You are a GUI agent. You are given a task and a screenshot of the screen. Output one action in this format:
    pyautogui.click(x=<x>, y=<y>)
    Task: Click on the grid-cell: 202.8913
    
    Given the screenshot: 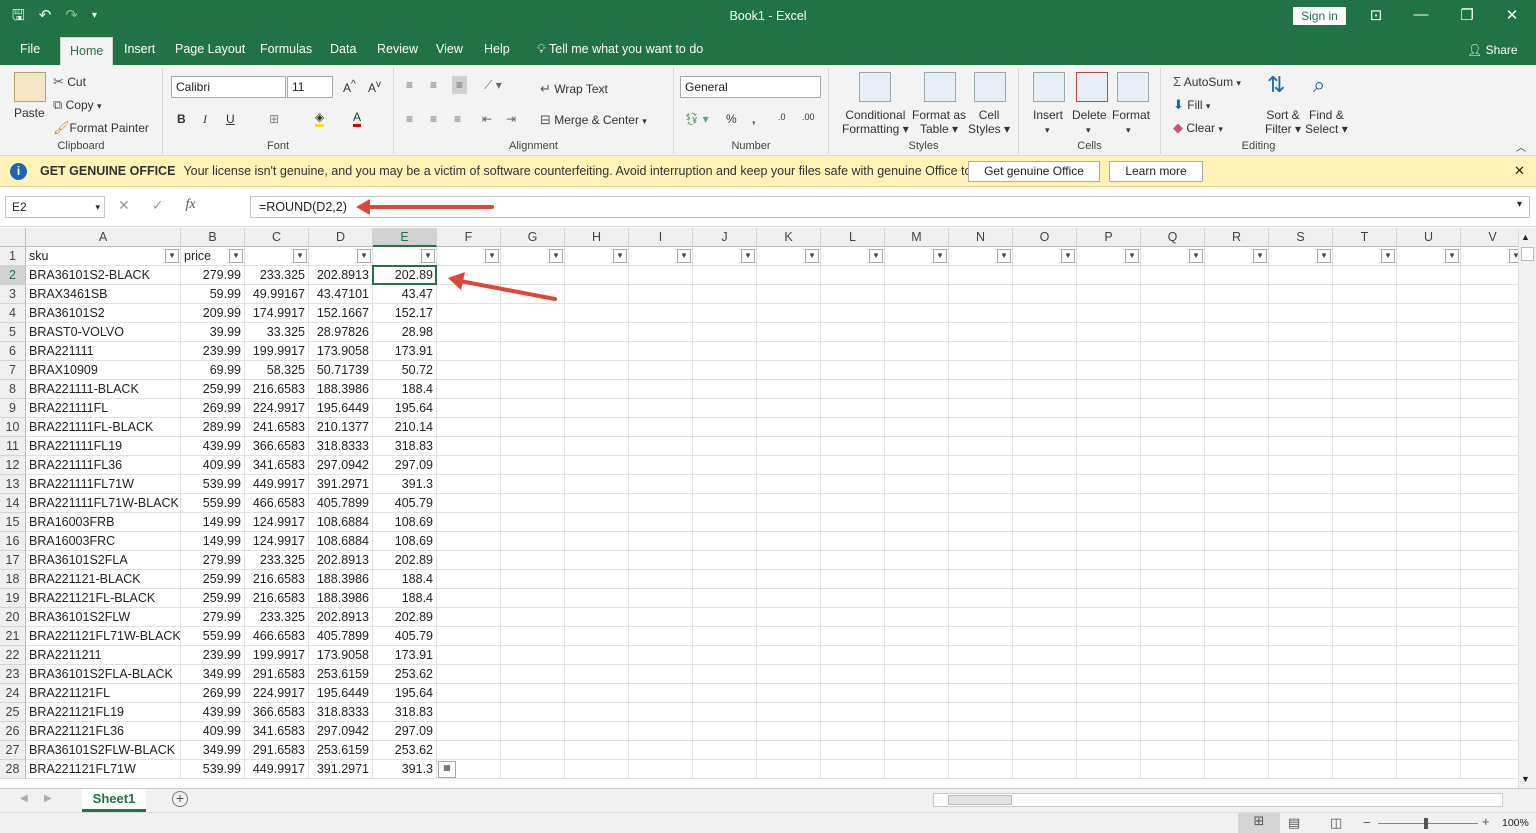 What is the action you would take?
    pyautogui.click(x=341, y=275)
    